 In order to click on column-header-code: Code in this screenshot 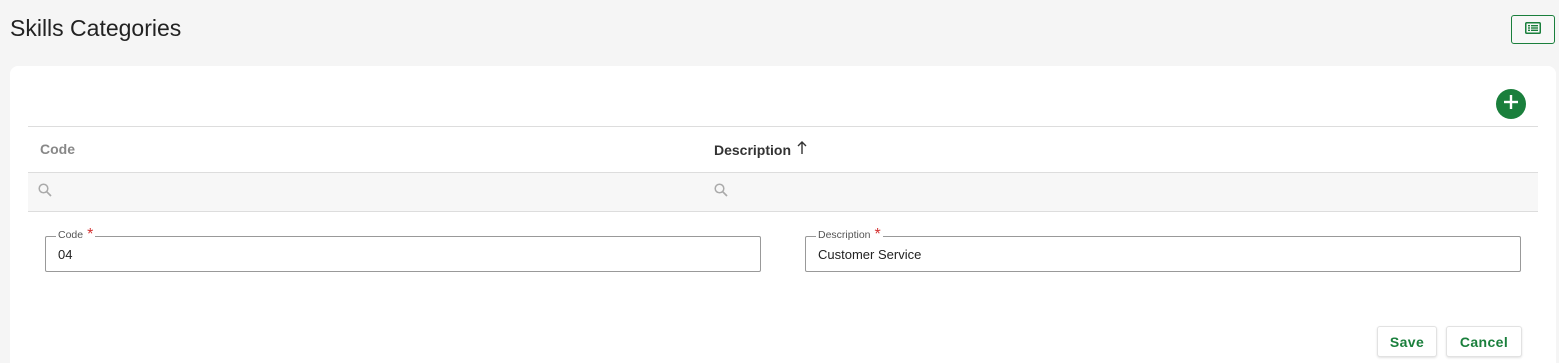, I will do `click(371, 150)`.